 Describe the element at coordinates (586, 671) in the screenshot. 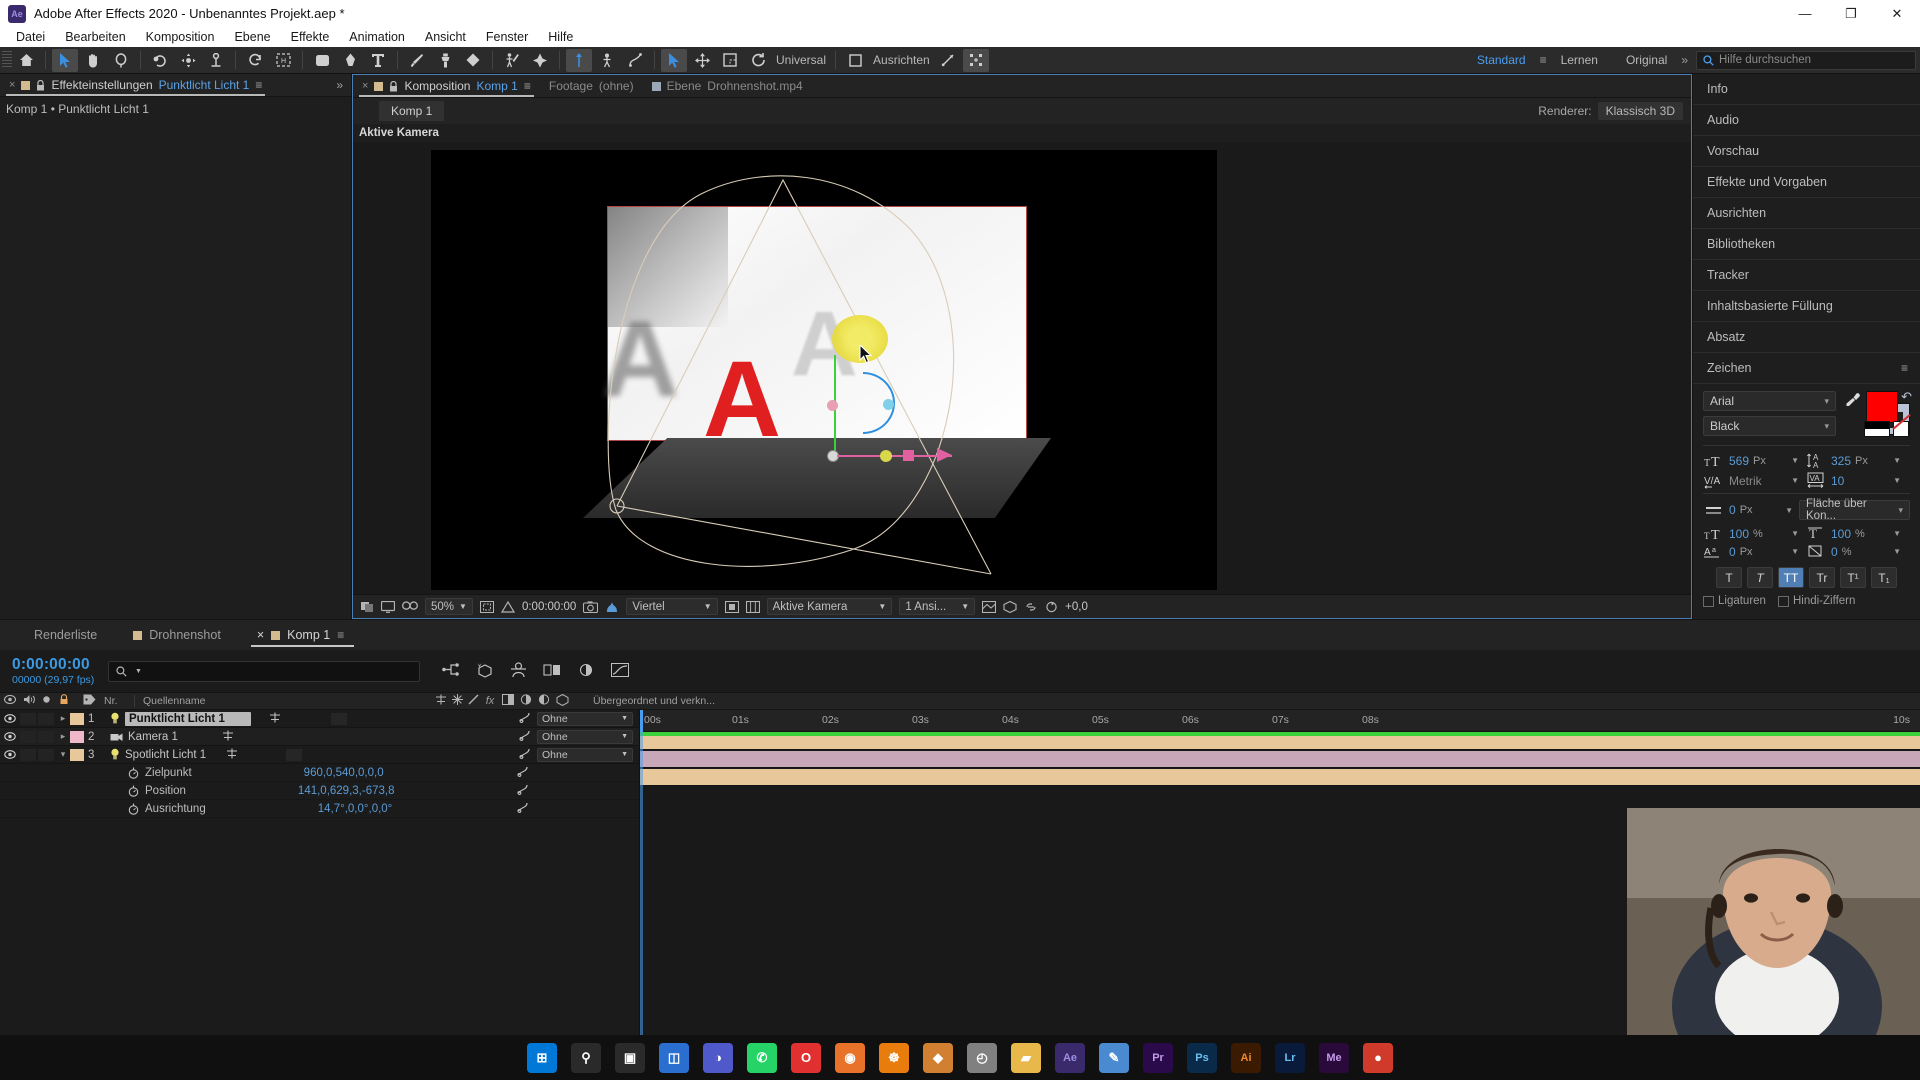

I see `motion-blur-icon` at that location.